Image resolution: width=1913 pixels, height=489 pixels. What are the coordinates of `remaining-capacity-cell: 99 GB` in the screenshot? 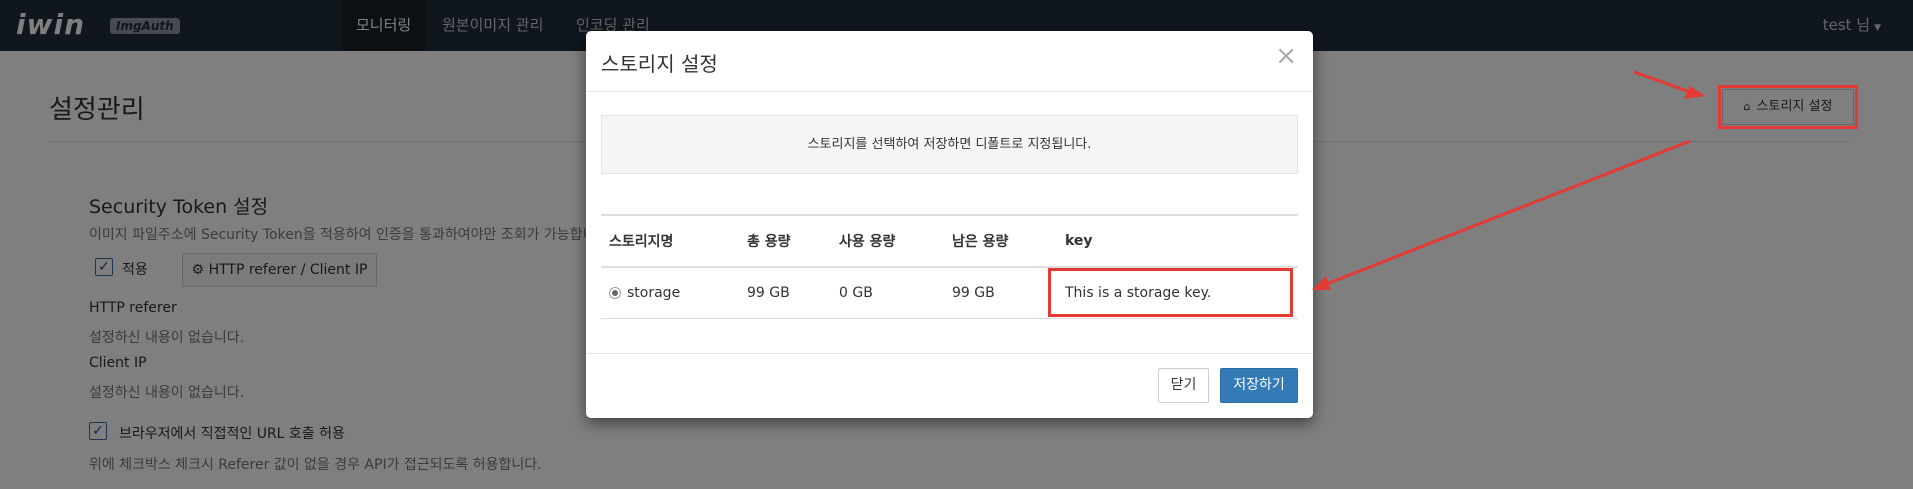 It's located at (1000, 293).